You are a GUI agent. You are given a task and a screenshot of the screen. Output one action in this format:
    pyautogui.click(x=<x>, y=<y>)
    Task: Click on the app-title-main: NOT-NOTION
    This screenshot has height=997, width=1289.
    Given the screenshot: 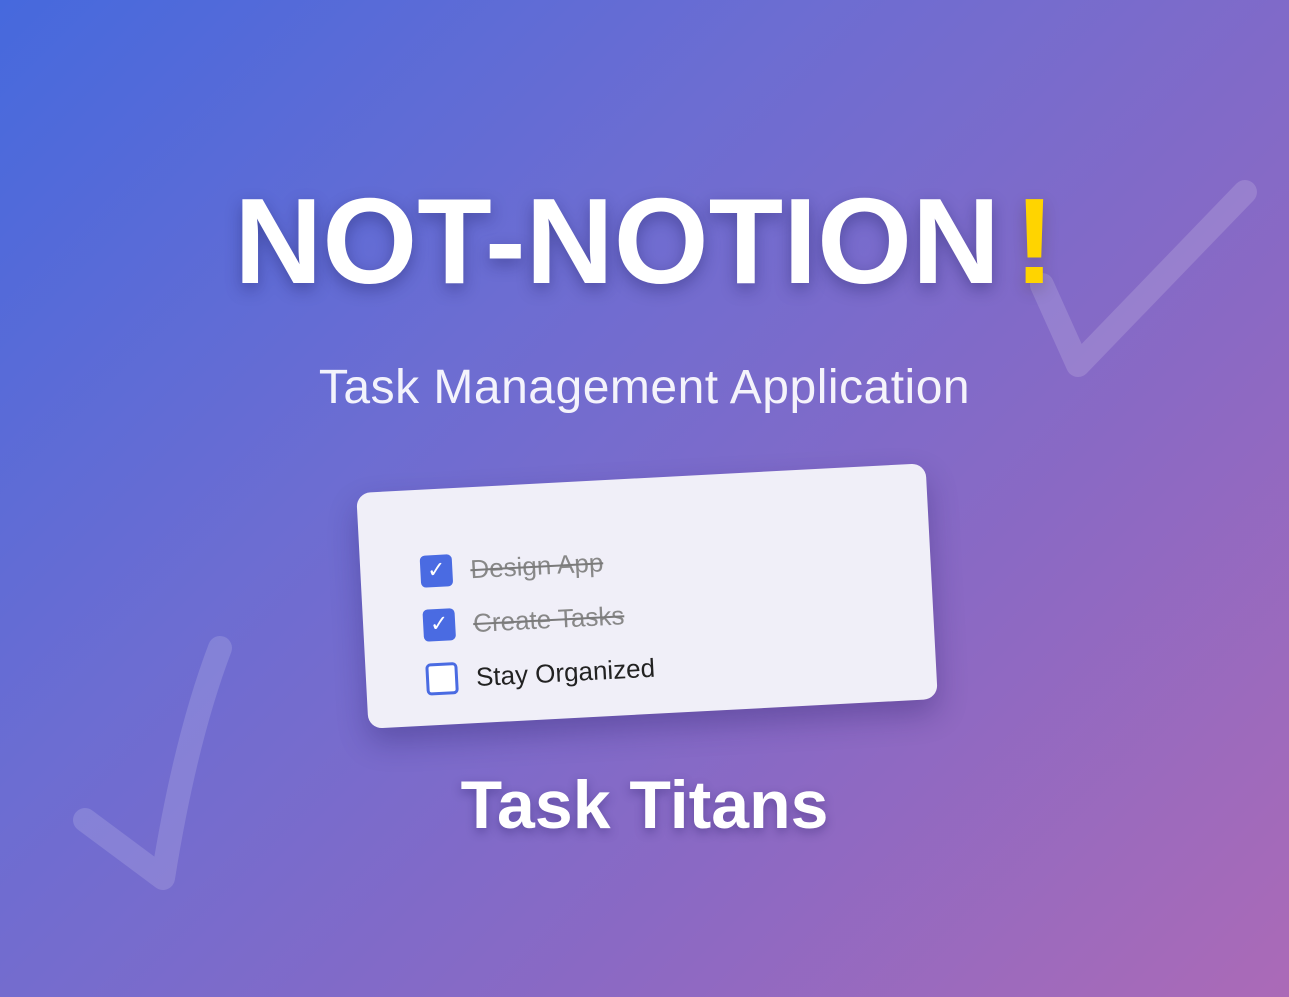 What is the action you would take?
    pyautogui.click(x=617, y=241)
    